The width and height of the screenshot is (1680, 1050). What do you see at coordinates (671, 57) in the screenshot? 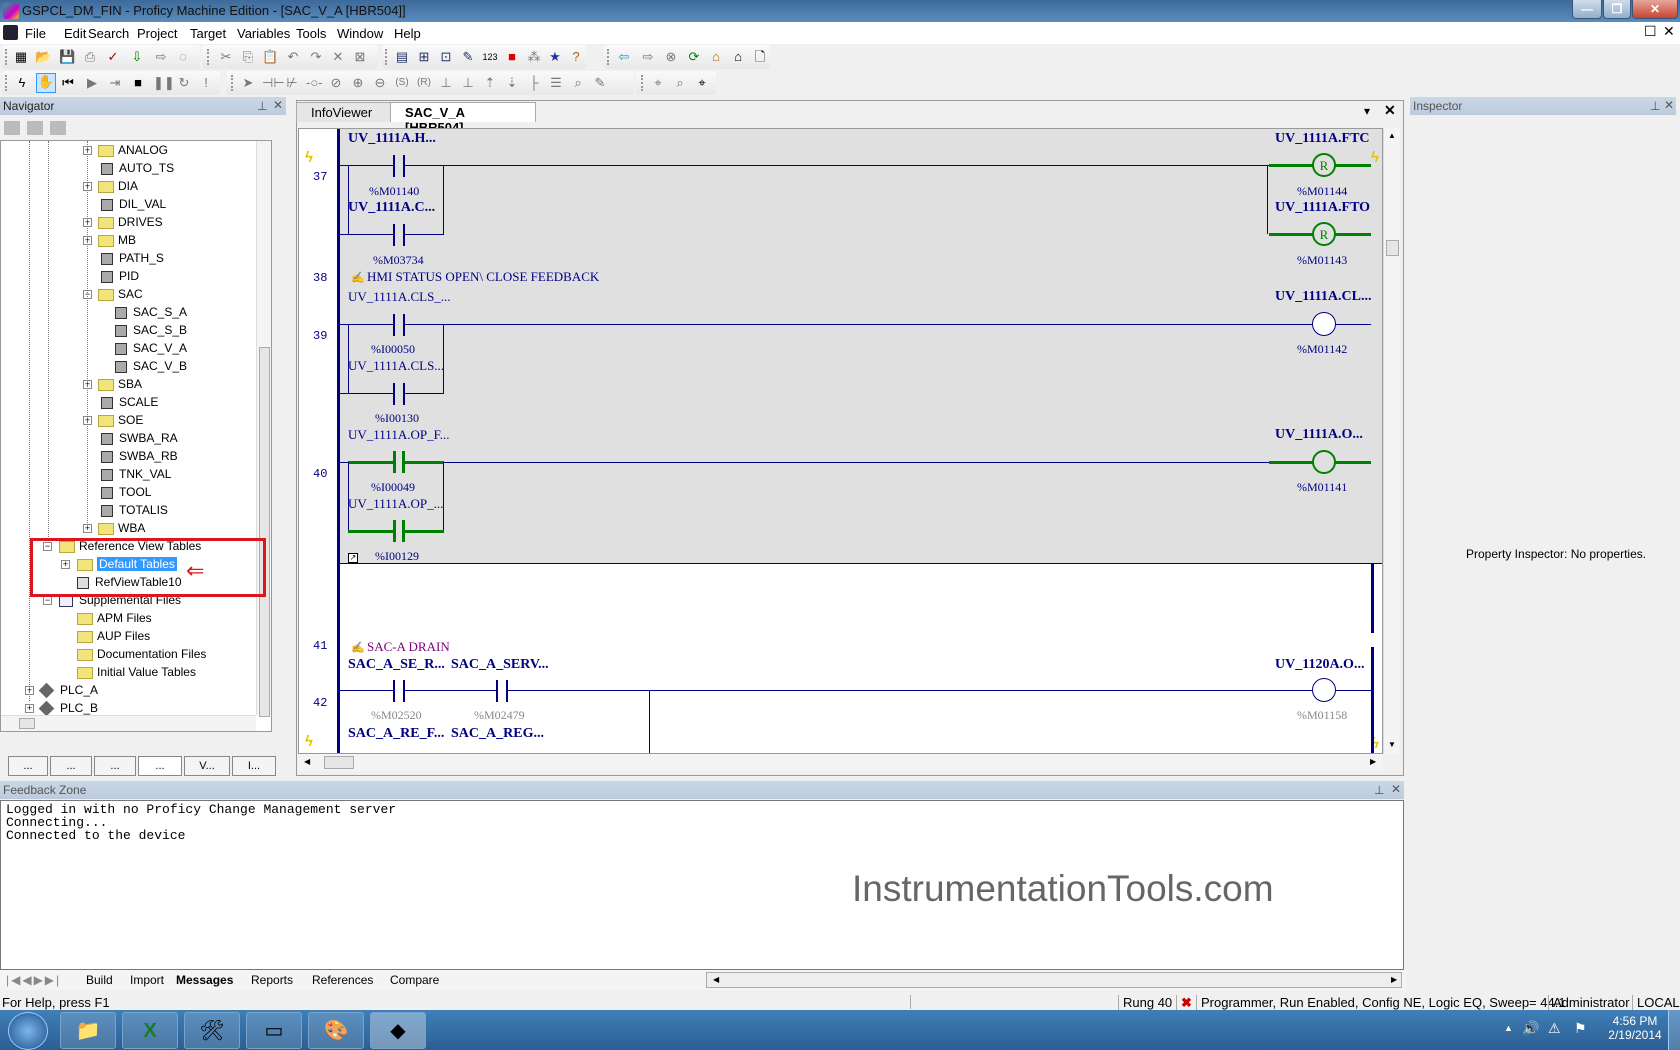
I see `stop-icon: ⊗` at bounding box center [671, 57].